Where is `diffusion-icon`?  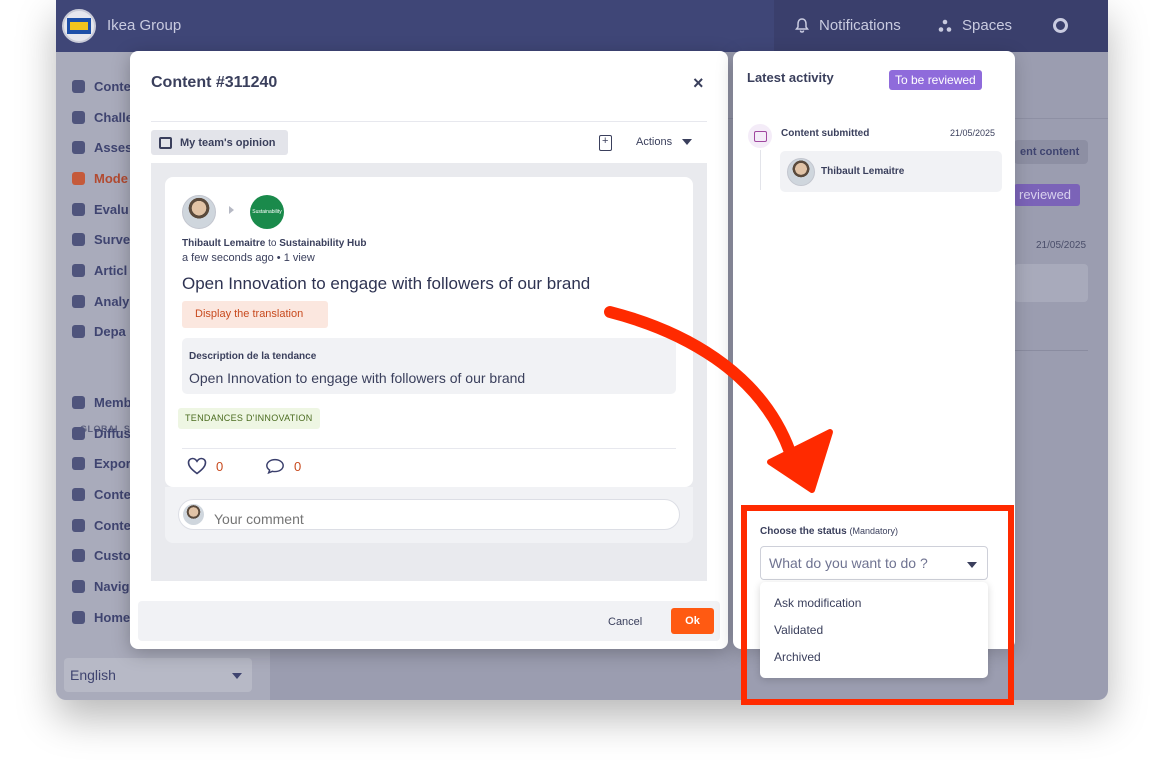
diffusion-icon is located at coordinates (78, 433).